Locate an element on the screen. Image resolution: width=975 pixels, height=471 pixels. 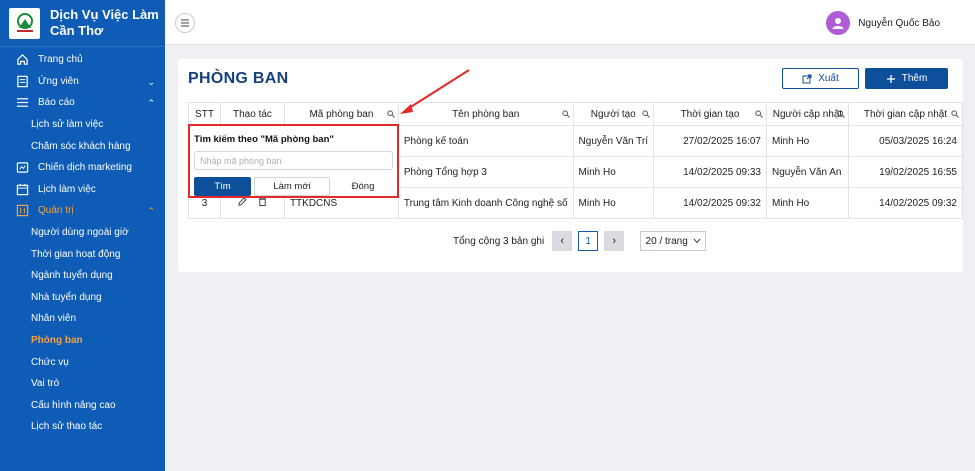
column-header-code: Mã phòng ban is located at coordinates (341, 114).